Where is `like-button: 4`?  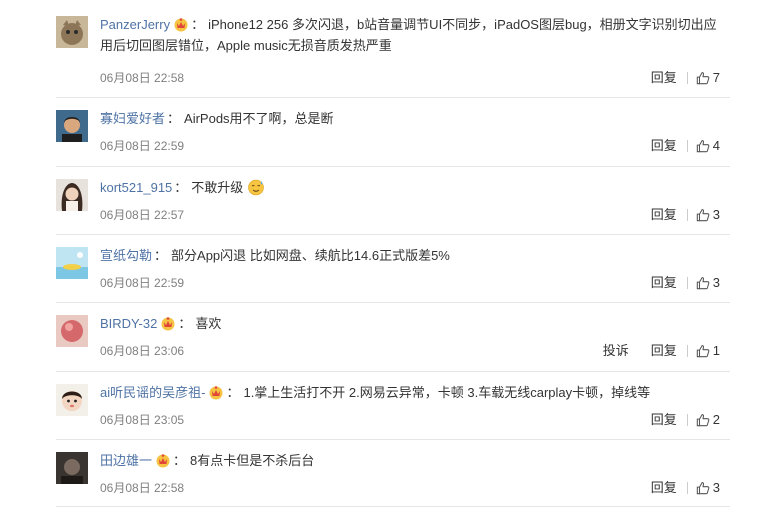 like-button: 4 is located at coordinates (708, 146).